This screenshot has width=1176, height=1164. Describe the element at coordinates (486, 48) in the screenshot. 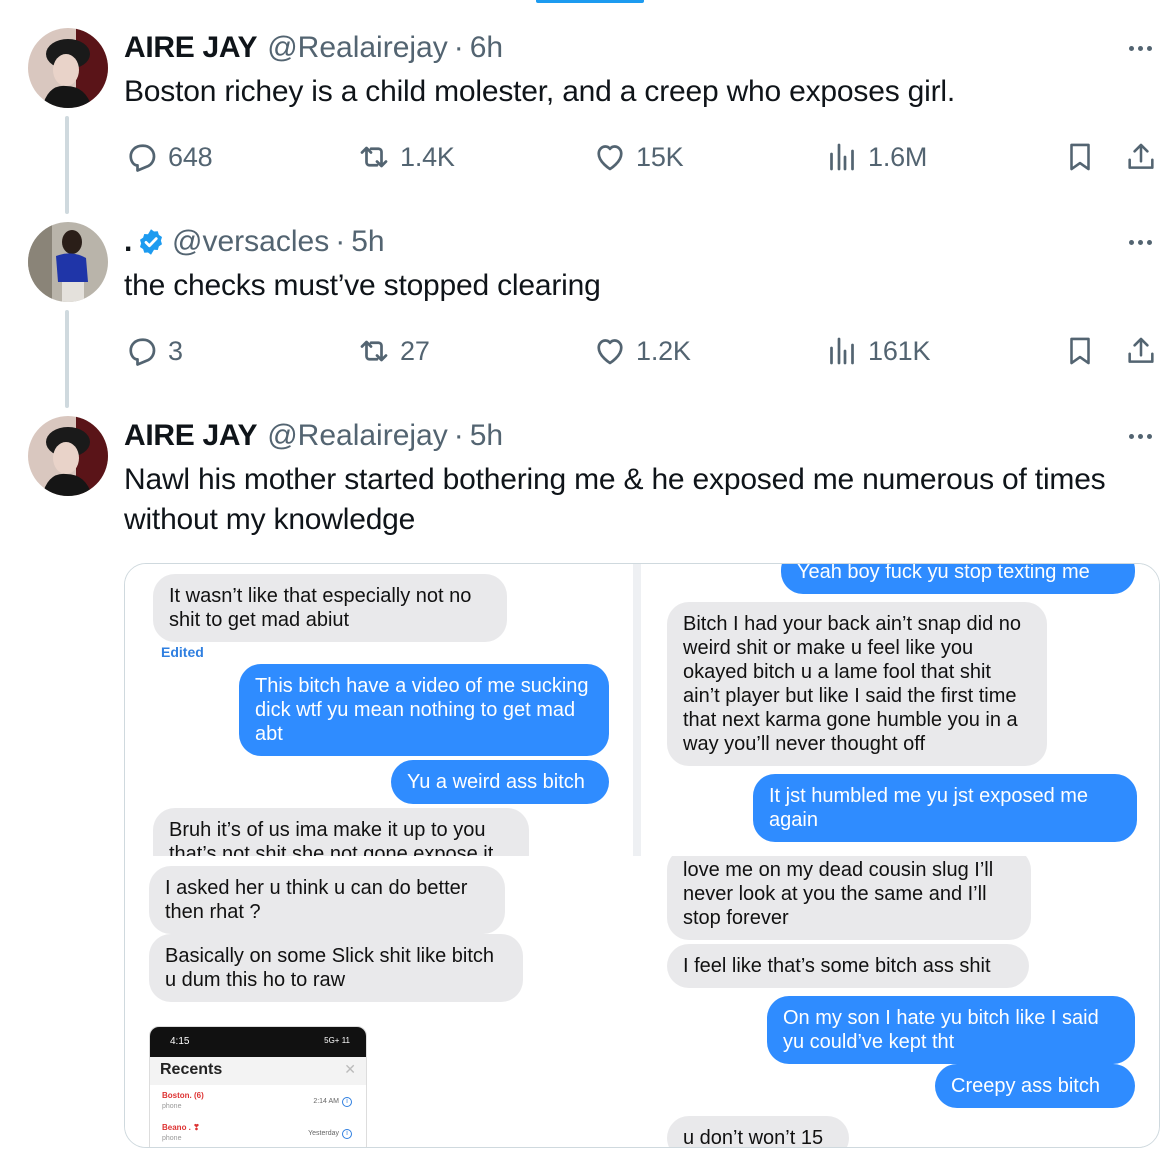

I see `timestamp: 6h` at that location.